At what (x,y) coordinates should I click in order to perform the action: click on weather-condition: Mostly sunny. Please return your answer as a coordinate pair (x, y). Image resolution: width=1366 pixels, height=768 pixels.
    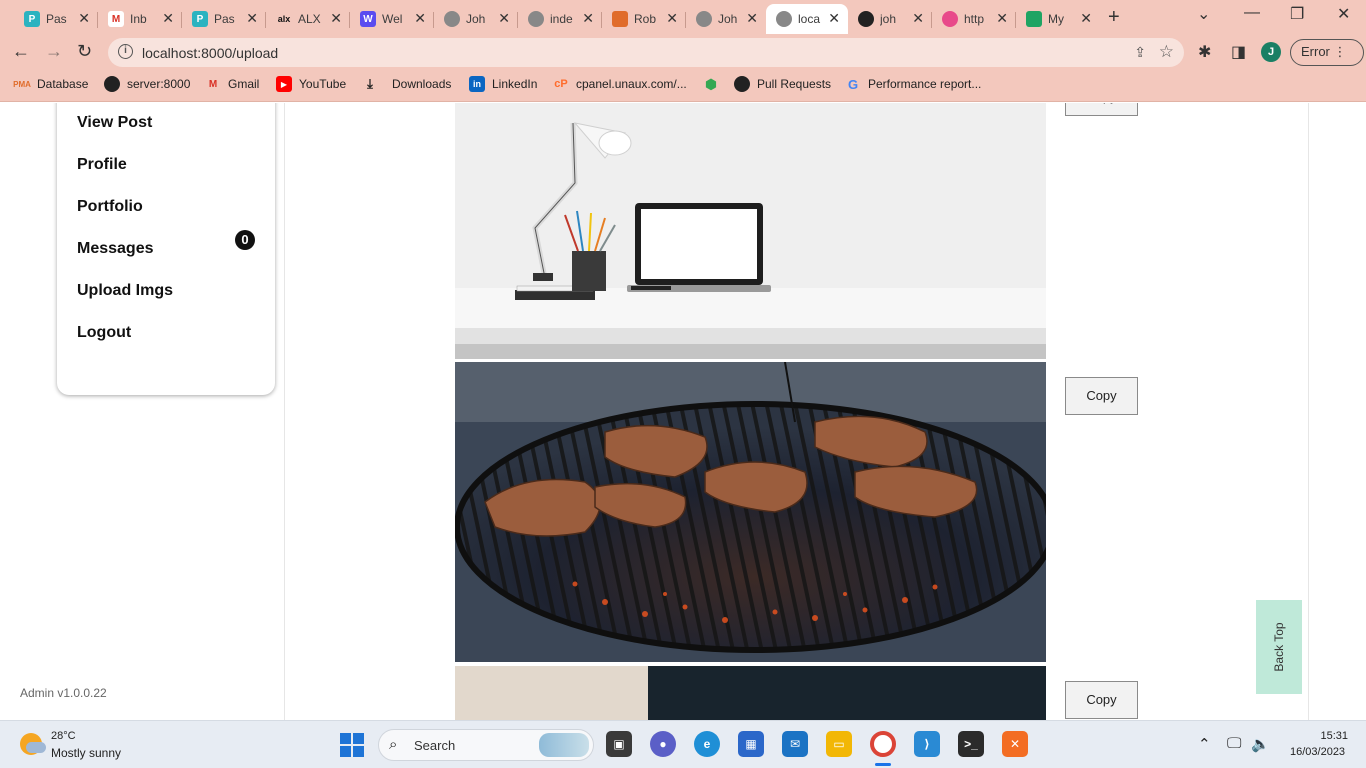
    Looking at the image, I should click on (86, 753).